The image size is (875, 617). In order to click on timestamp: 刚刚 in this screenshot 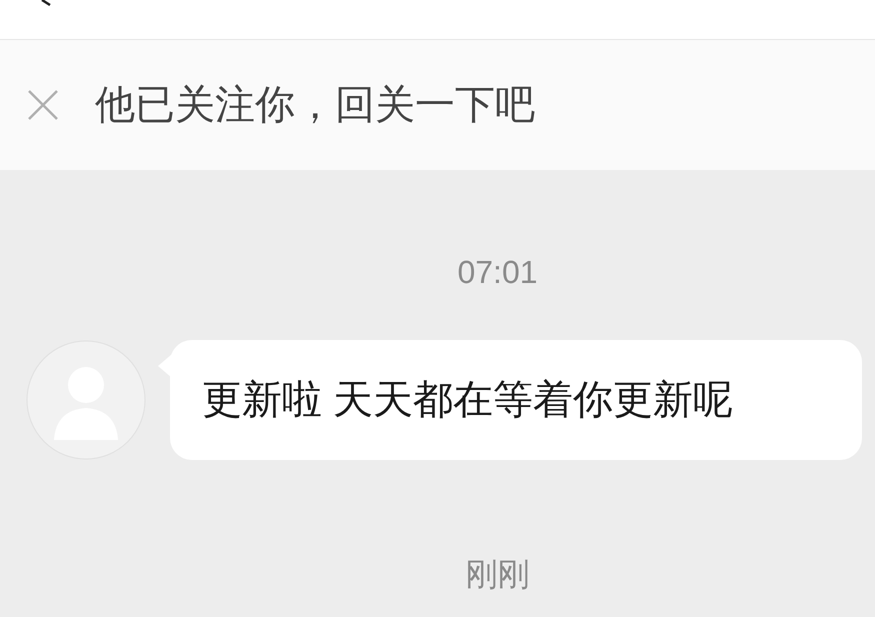, I will do `click(498, 574)`.